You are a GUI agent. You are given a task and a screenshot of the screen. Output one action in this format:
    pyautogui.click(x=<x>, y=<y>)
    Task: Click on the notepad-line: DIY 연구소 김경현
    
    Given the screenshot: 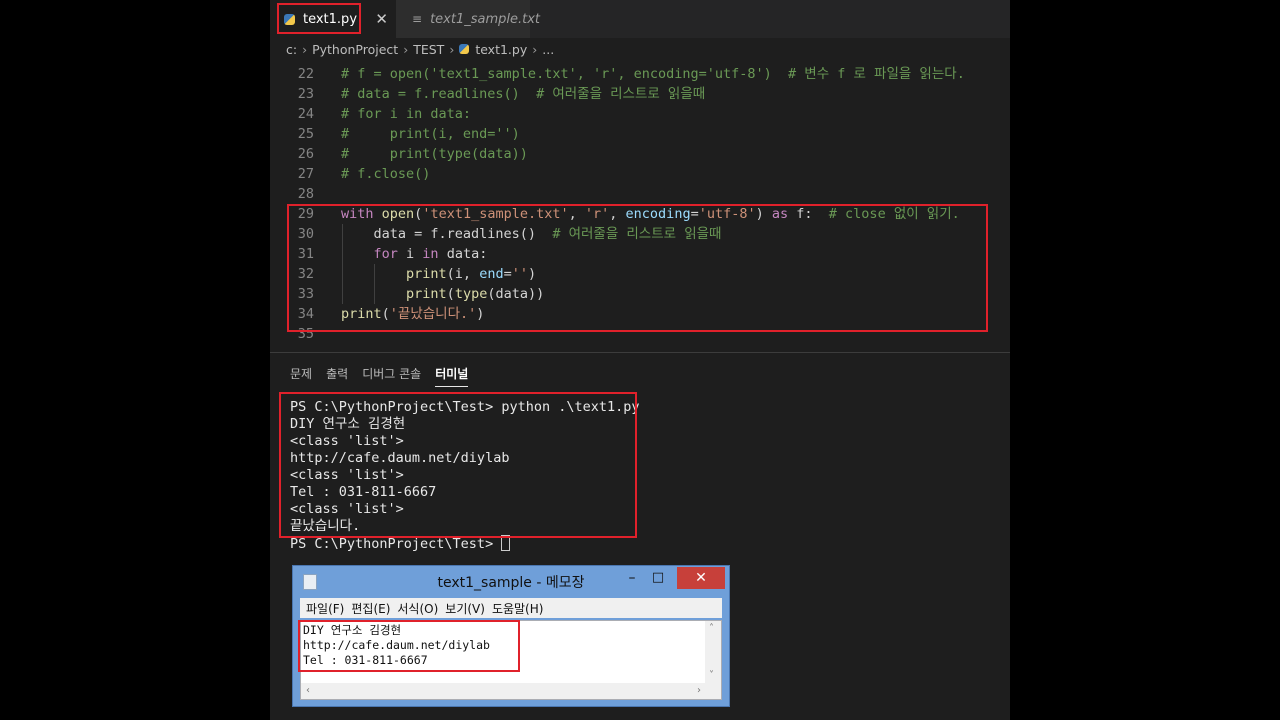 What is the action you would take?
    pyautogui.click(x=352, y=630)
    